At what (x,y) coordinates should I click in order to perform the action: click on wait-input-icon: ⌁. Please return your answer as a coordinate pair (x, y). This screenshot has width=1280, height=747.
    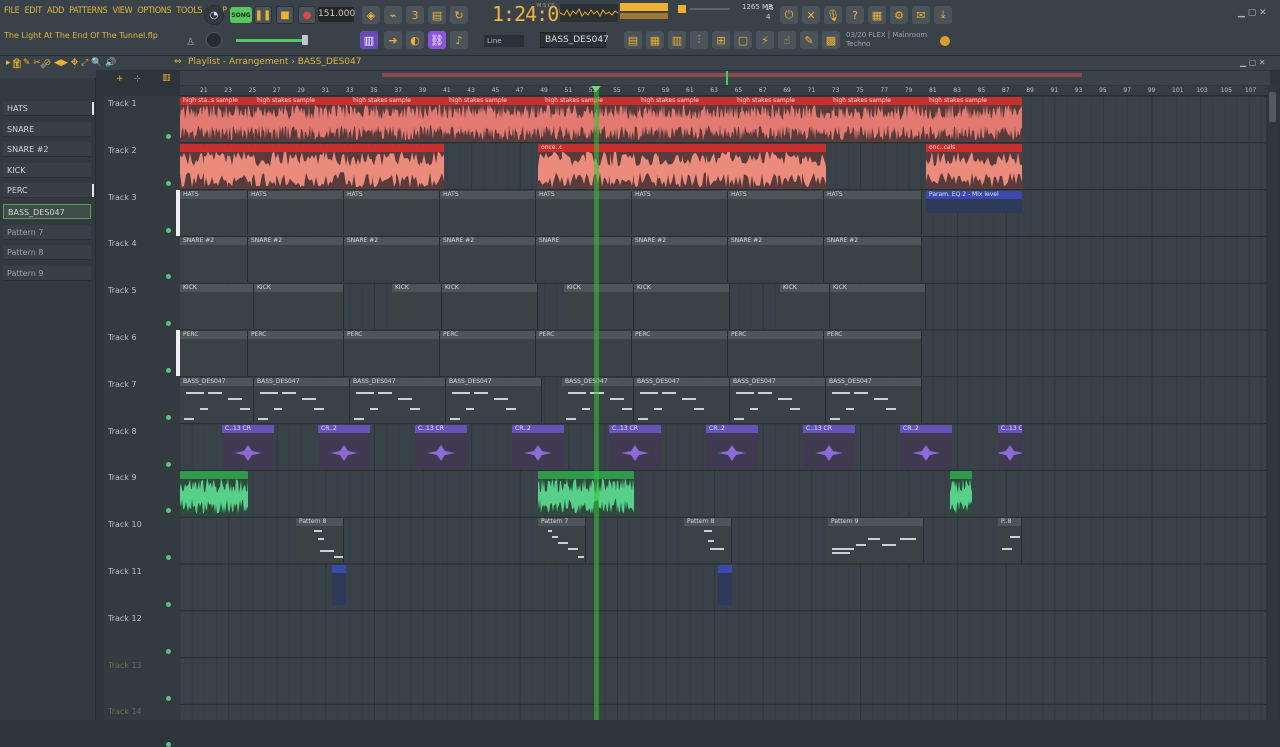
    Looking at the image, I should click on (393, 15).